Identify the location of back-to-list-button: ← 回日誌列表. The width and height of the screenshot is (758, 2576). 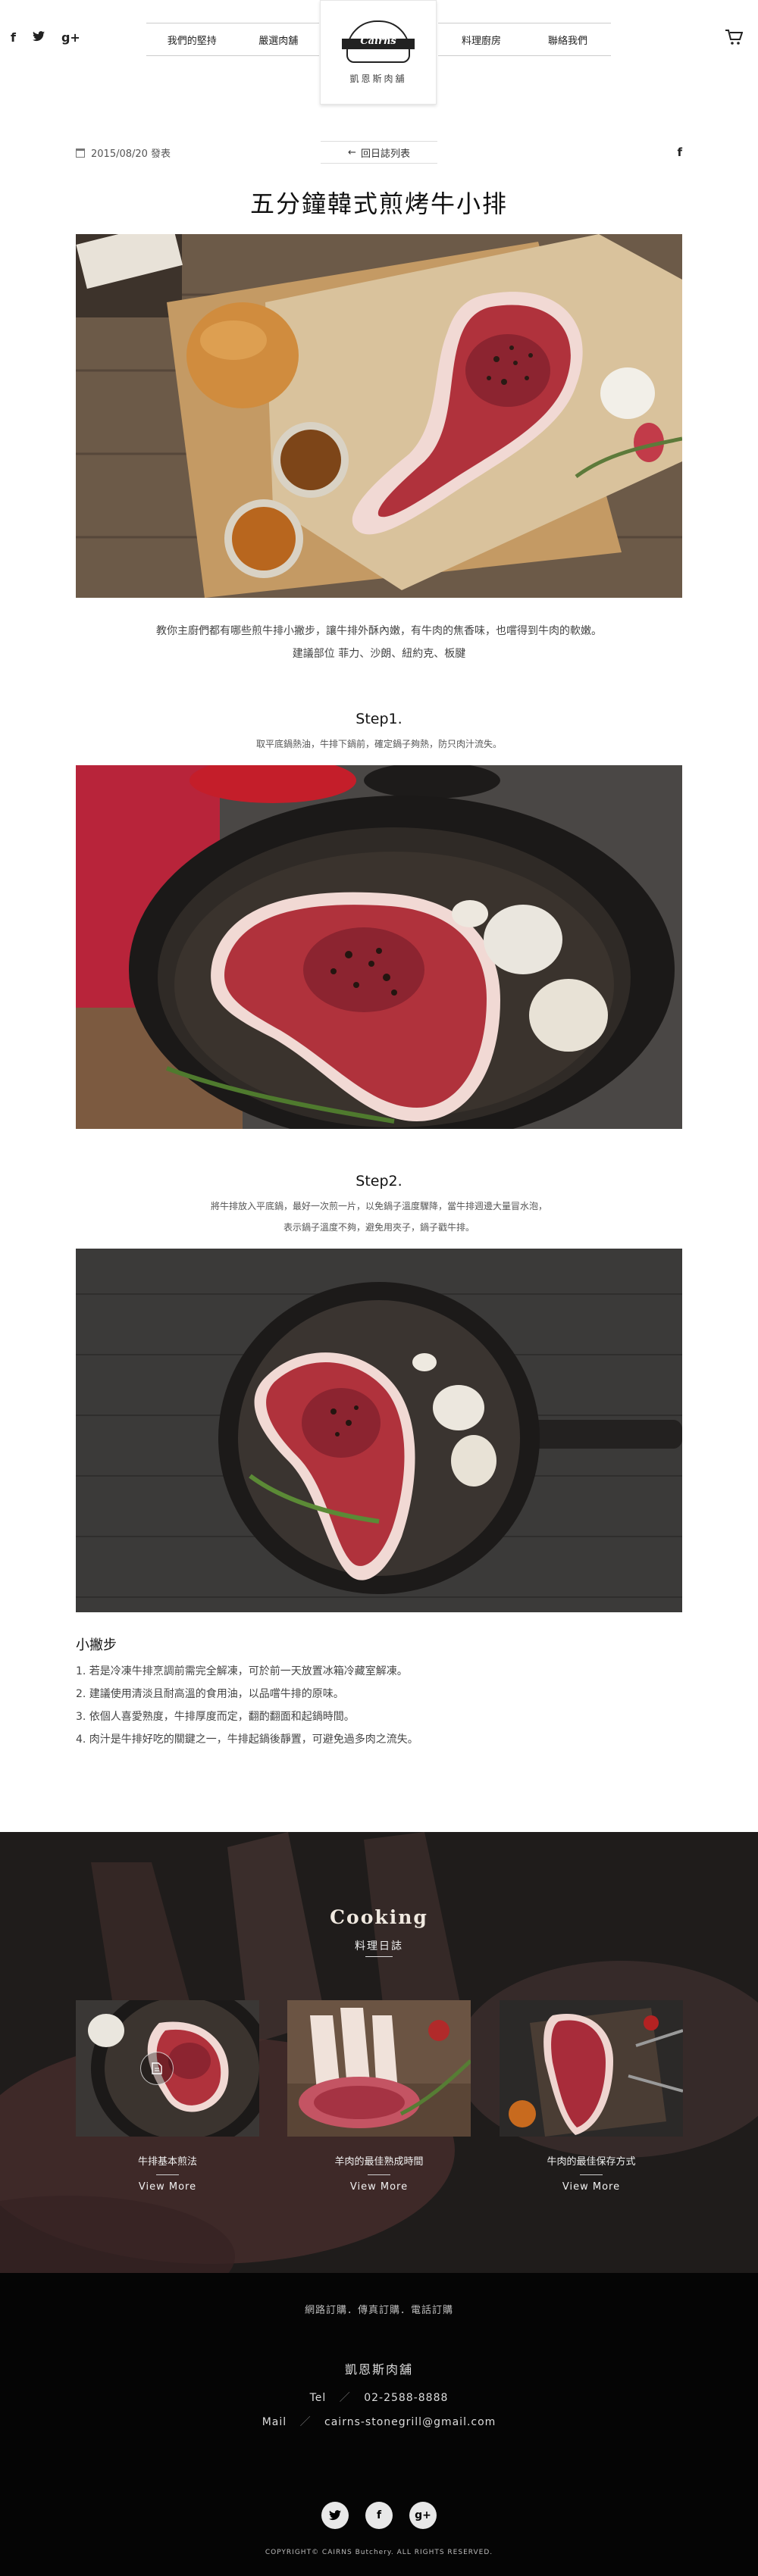
(379, 152).